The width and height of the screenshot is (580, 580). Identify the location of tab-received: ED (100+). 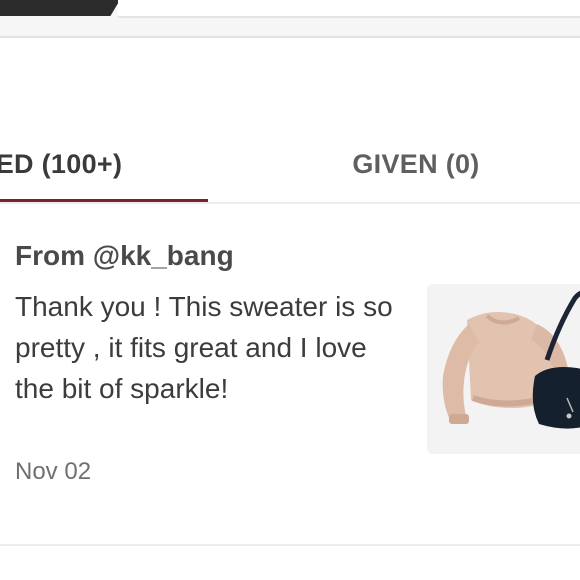
(104, 164).